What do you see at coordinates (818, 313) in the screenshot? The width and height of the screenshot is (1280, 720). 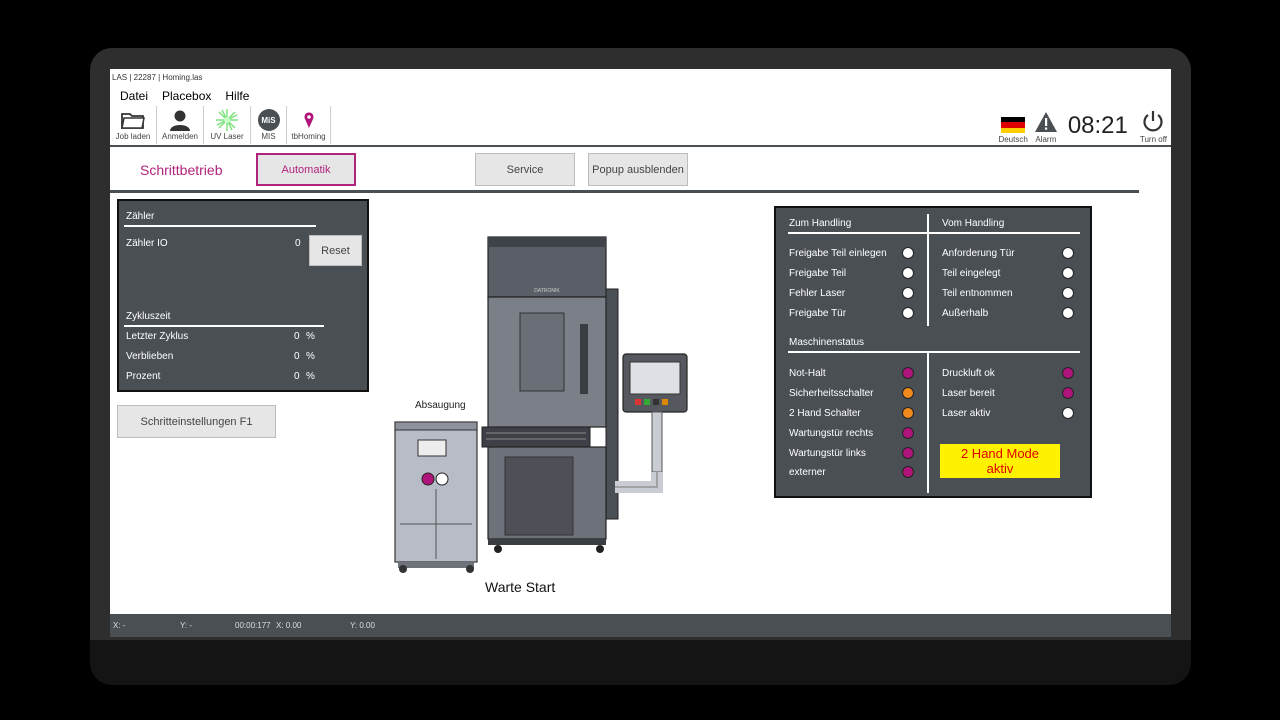 I see `io-label: Freigabe Tür` at bounding box center [818, 313].